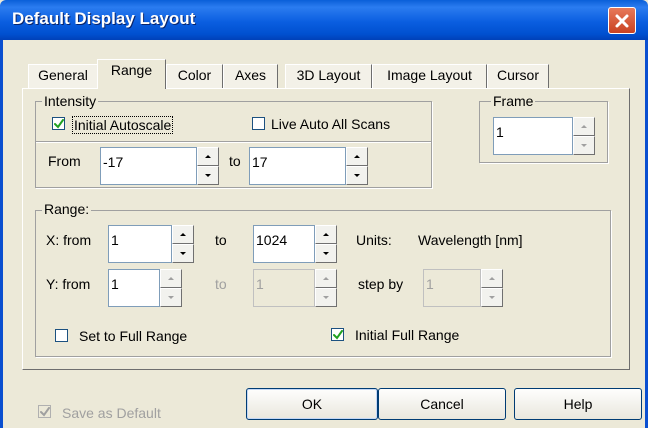 The image size is (648, 428). I want to click on range-legend: Range:, so click(67, 209).